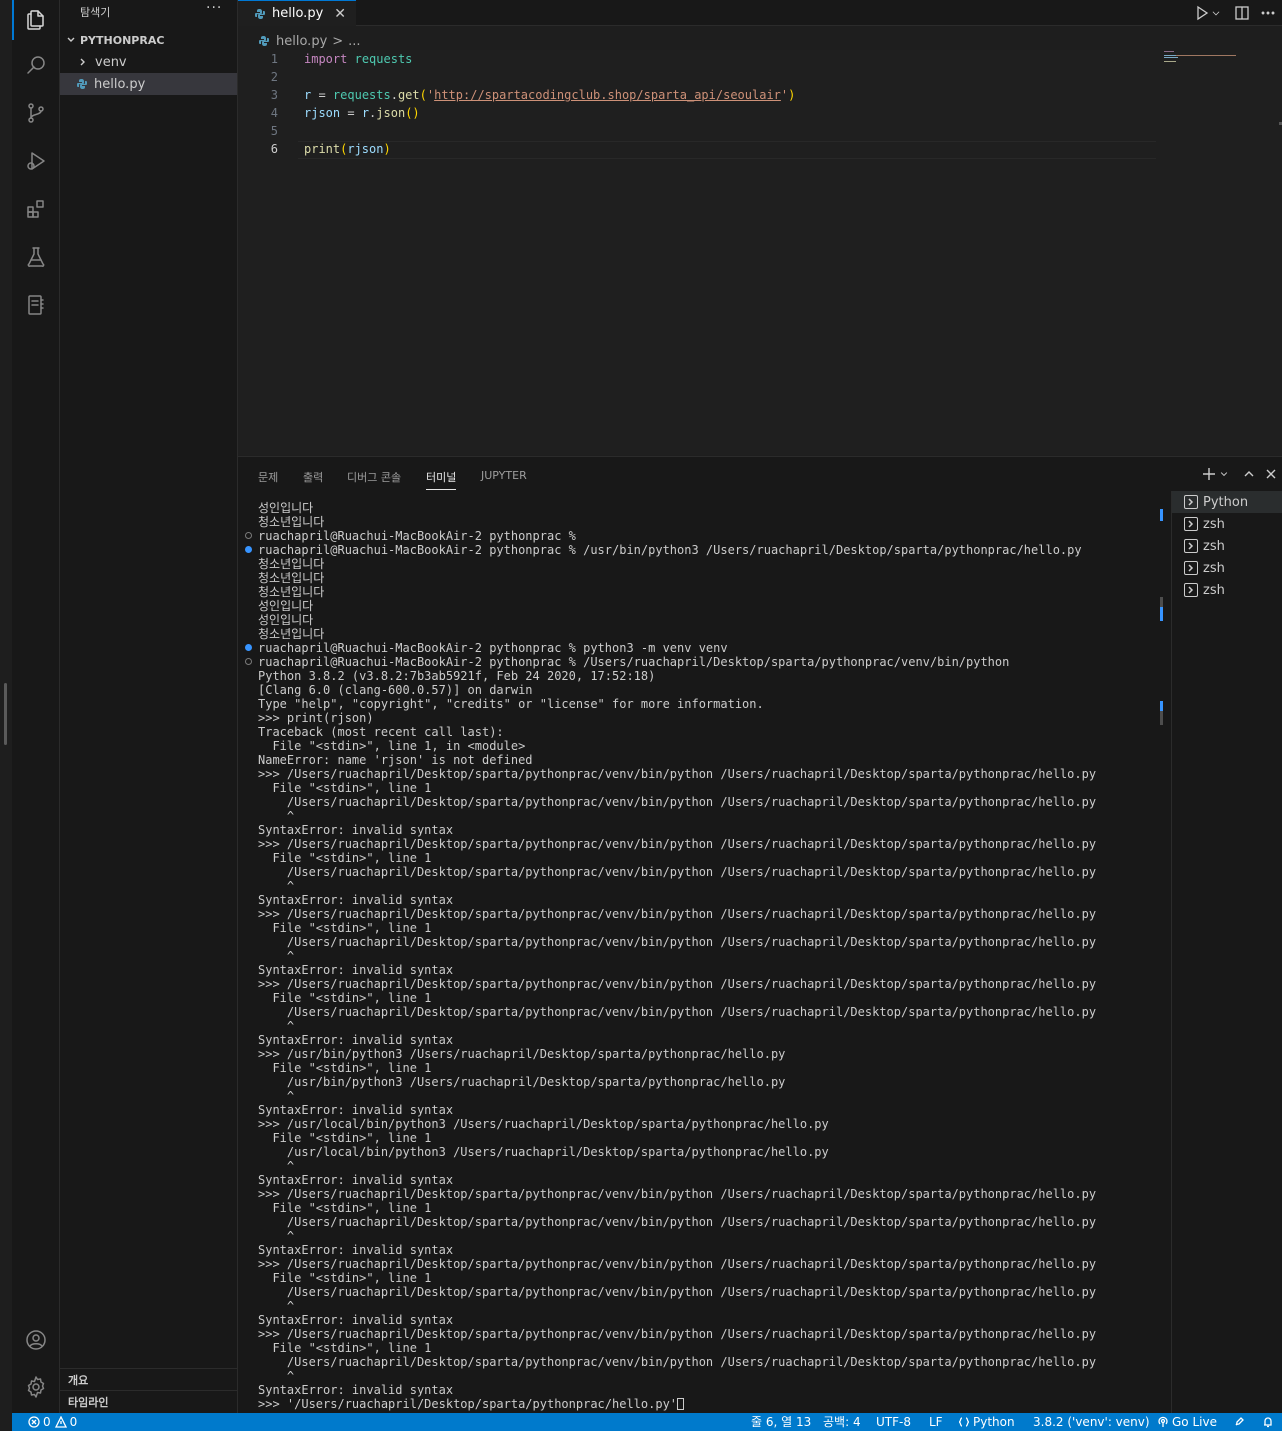 This screenshot has width=1282, height=1431. Describe the element at coordinates (986, 1422) in the screenshot. I see `language-mode: Python` at that location.